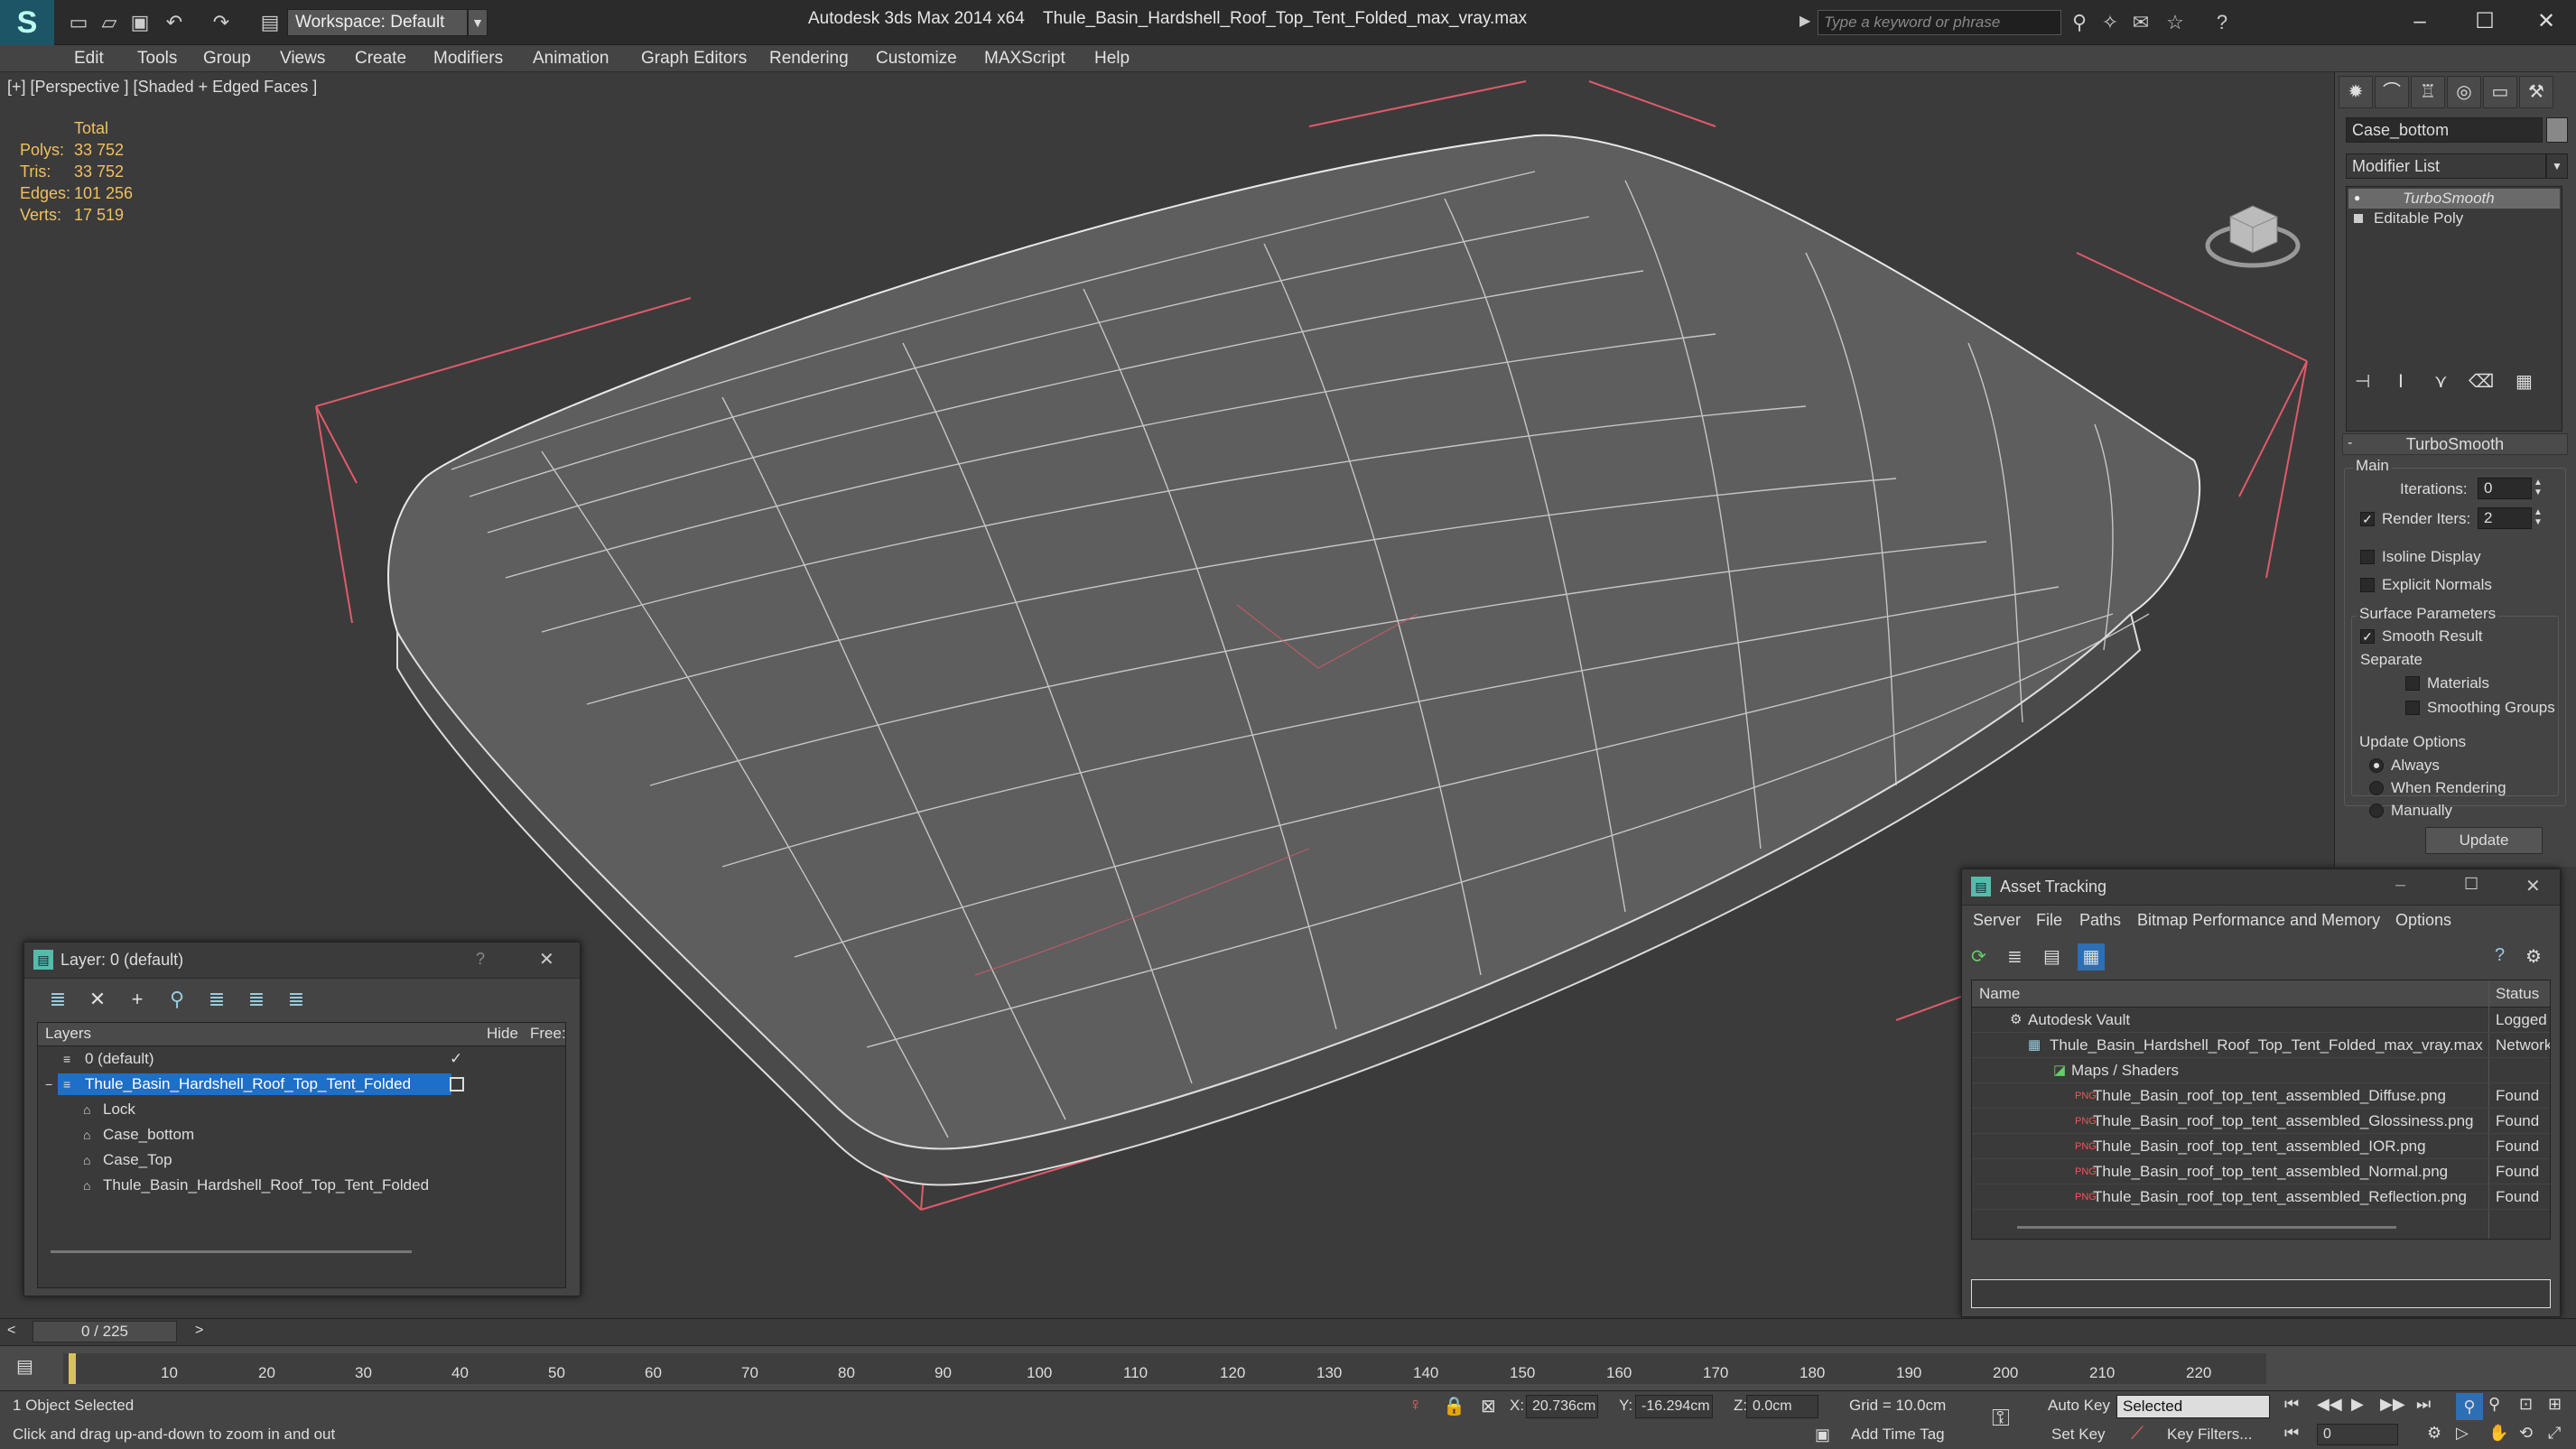 The height and width of the screenshot is (1449, 2576). I want to click on asset-menu-paths: Paths, so click(2100, 920).